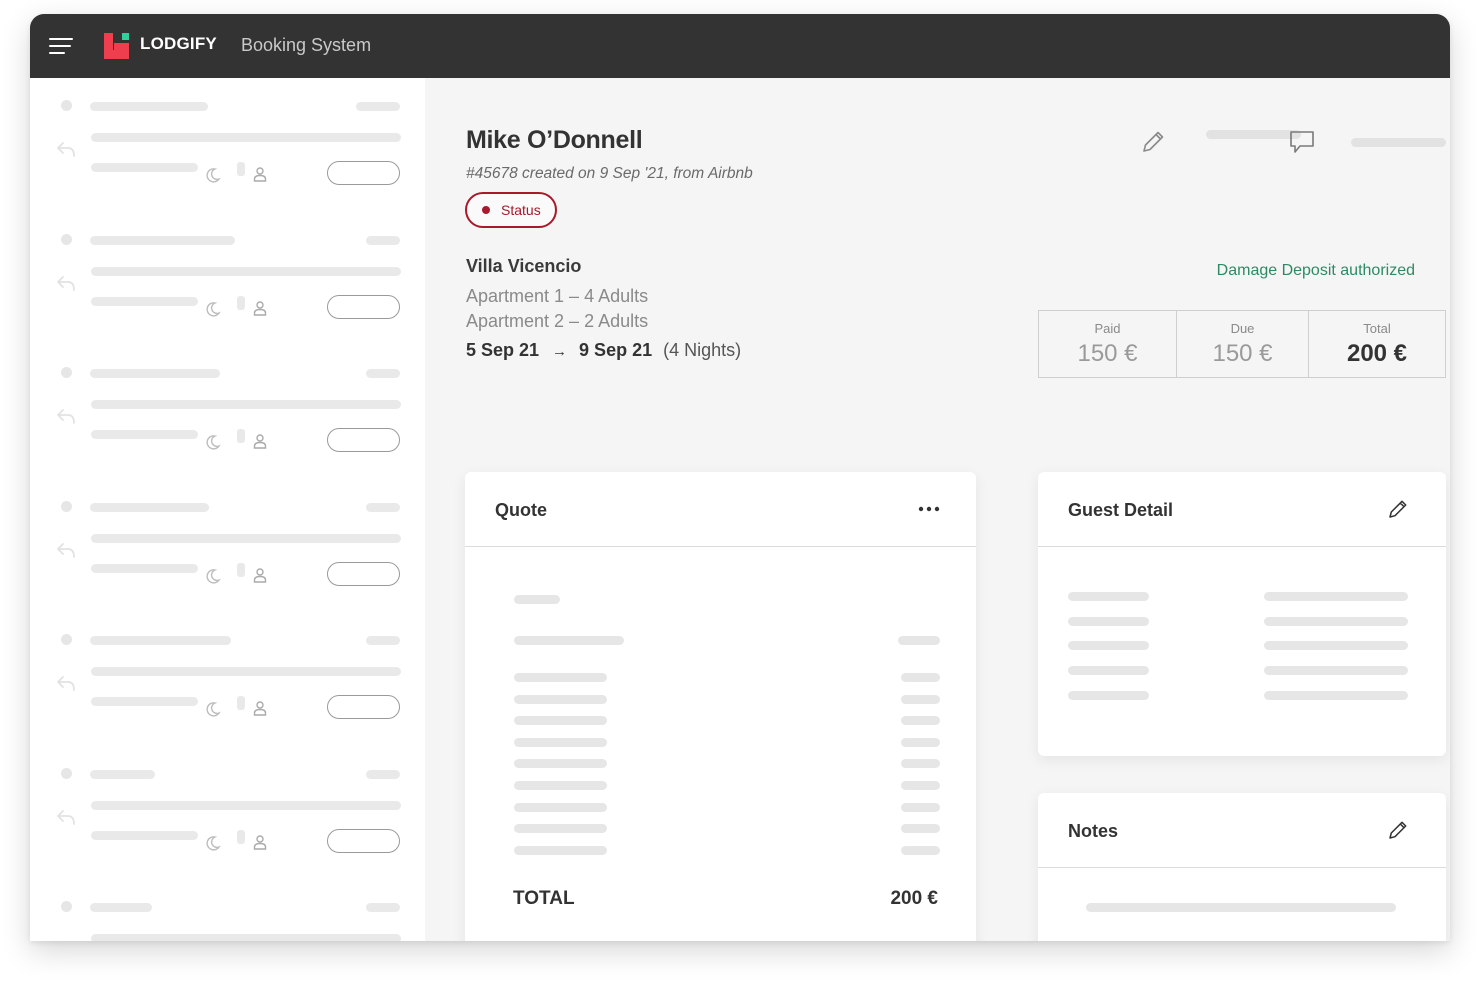 The image size is (1480, 987). I want to click on brand-name: LODGIFY, so click(178, 43).